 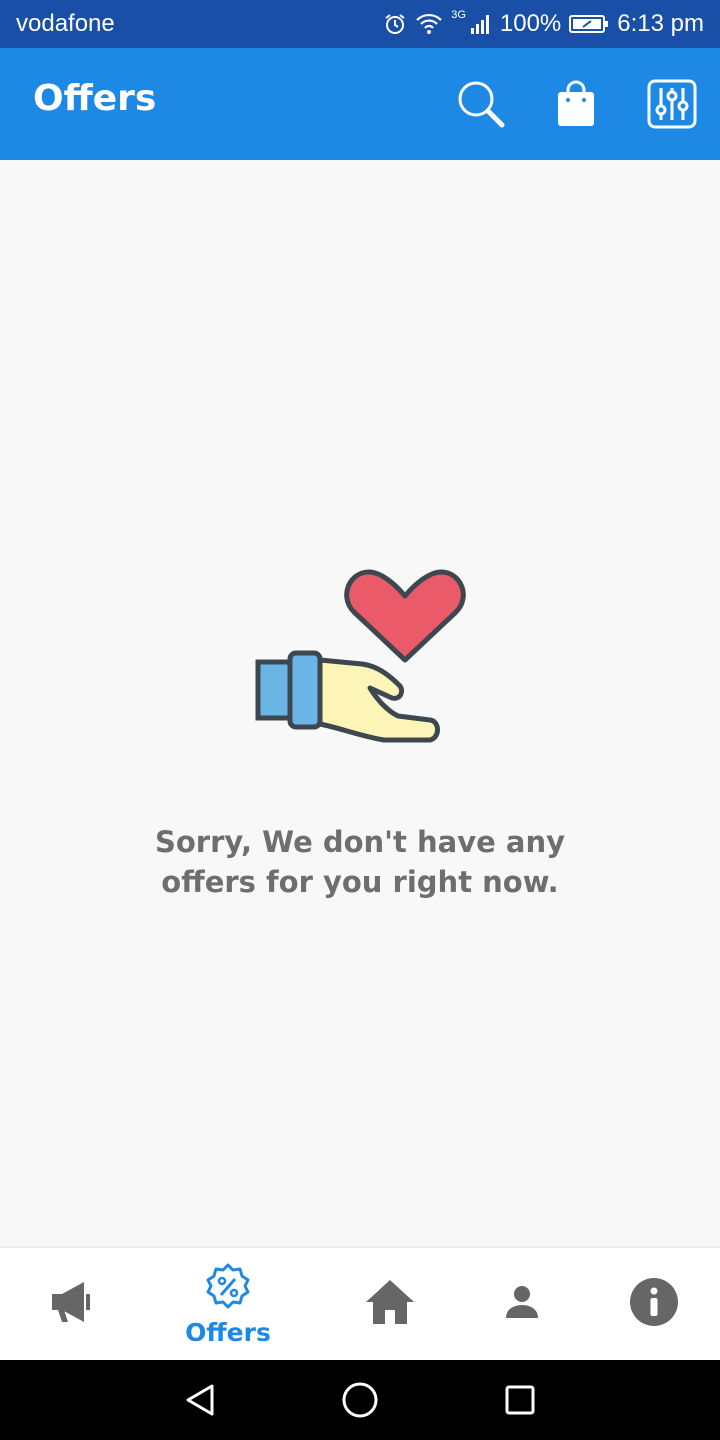 I want to click on nav-label-offers: Offers, so click(x=228, y=1332).